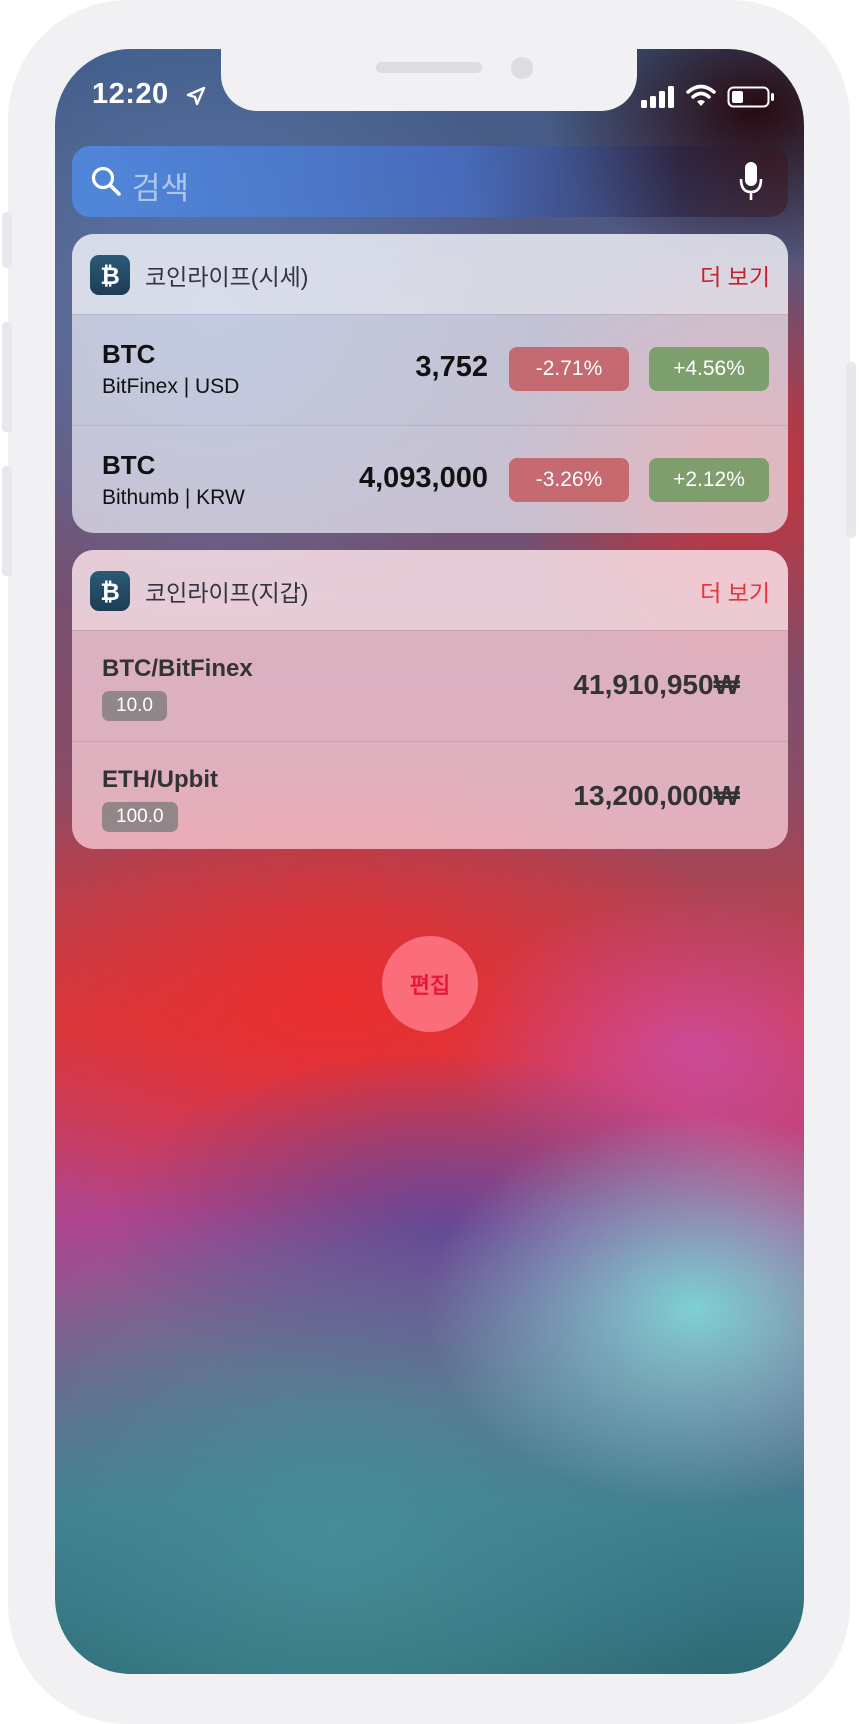 This screenshot has height=1724, width=859. Describe the element at coordinates (709, 480) in the screenshot. I see `change-chip-positive: +2.12%` at that location.